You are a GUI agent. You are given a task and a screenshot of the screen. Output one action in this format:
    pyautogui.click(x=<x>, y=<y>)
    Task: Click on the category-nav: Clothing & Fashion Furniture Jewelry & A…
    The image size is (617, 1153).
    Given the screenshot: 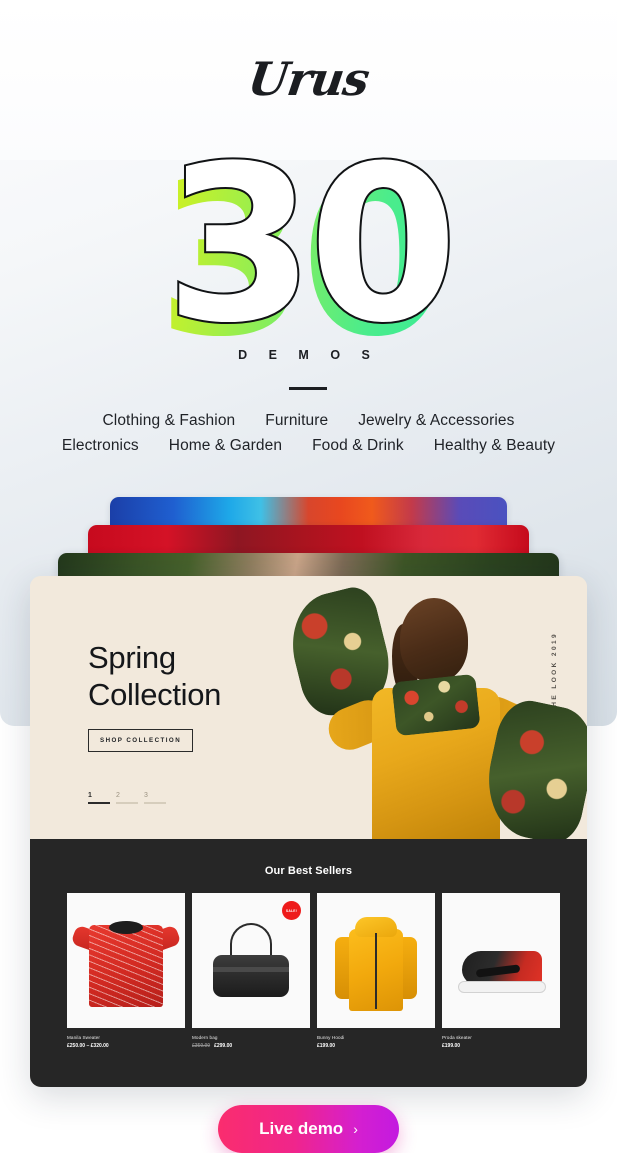 What is the action you would take?
    pyautogui.click(x=308, y=437)
    